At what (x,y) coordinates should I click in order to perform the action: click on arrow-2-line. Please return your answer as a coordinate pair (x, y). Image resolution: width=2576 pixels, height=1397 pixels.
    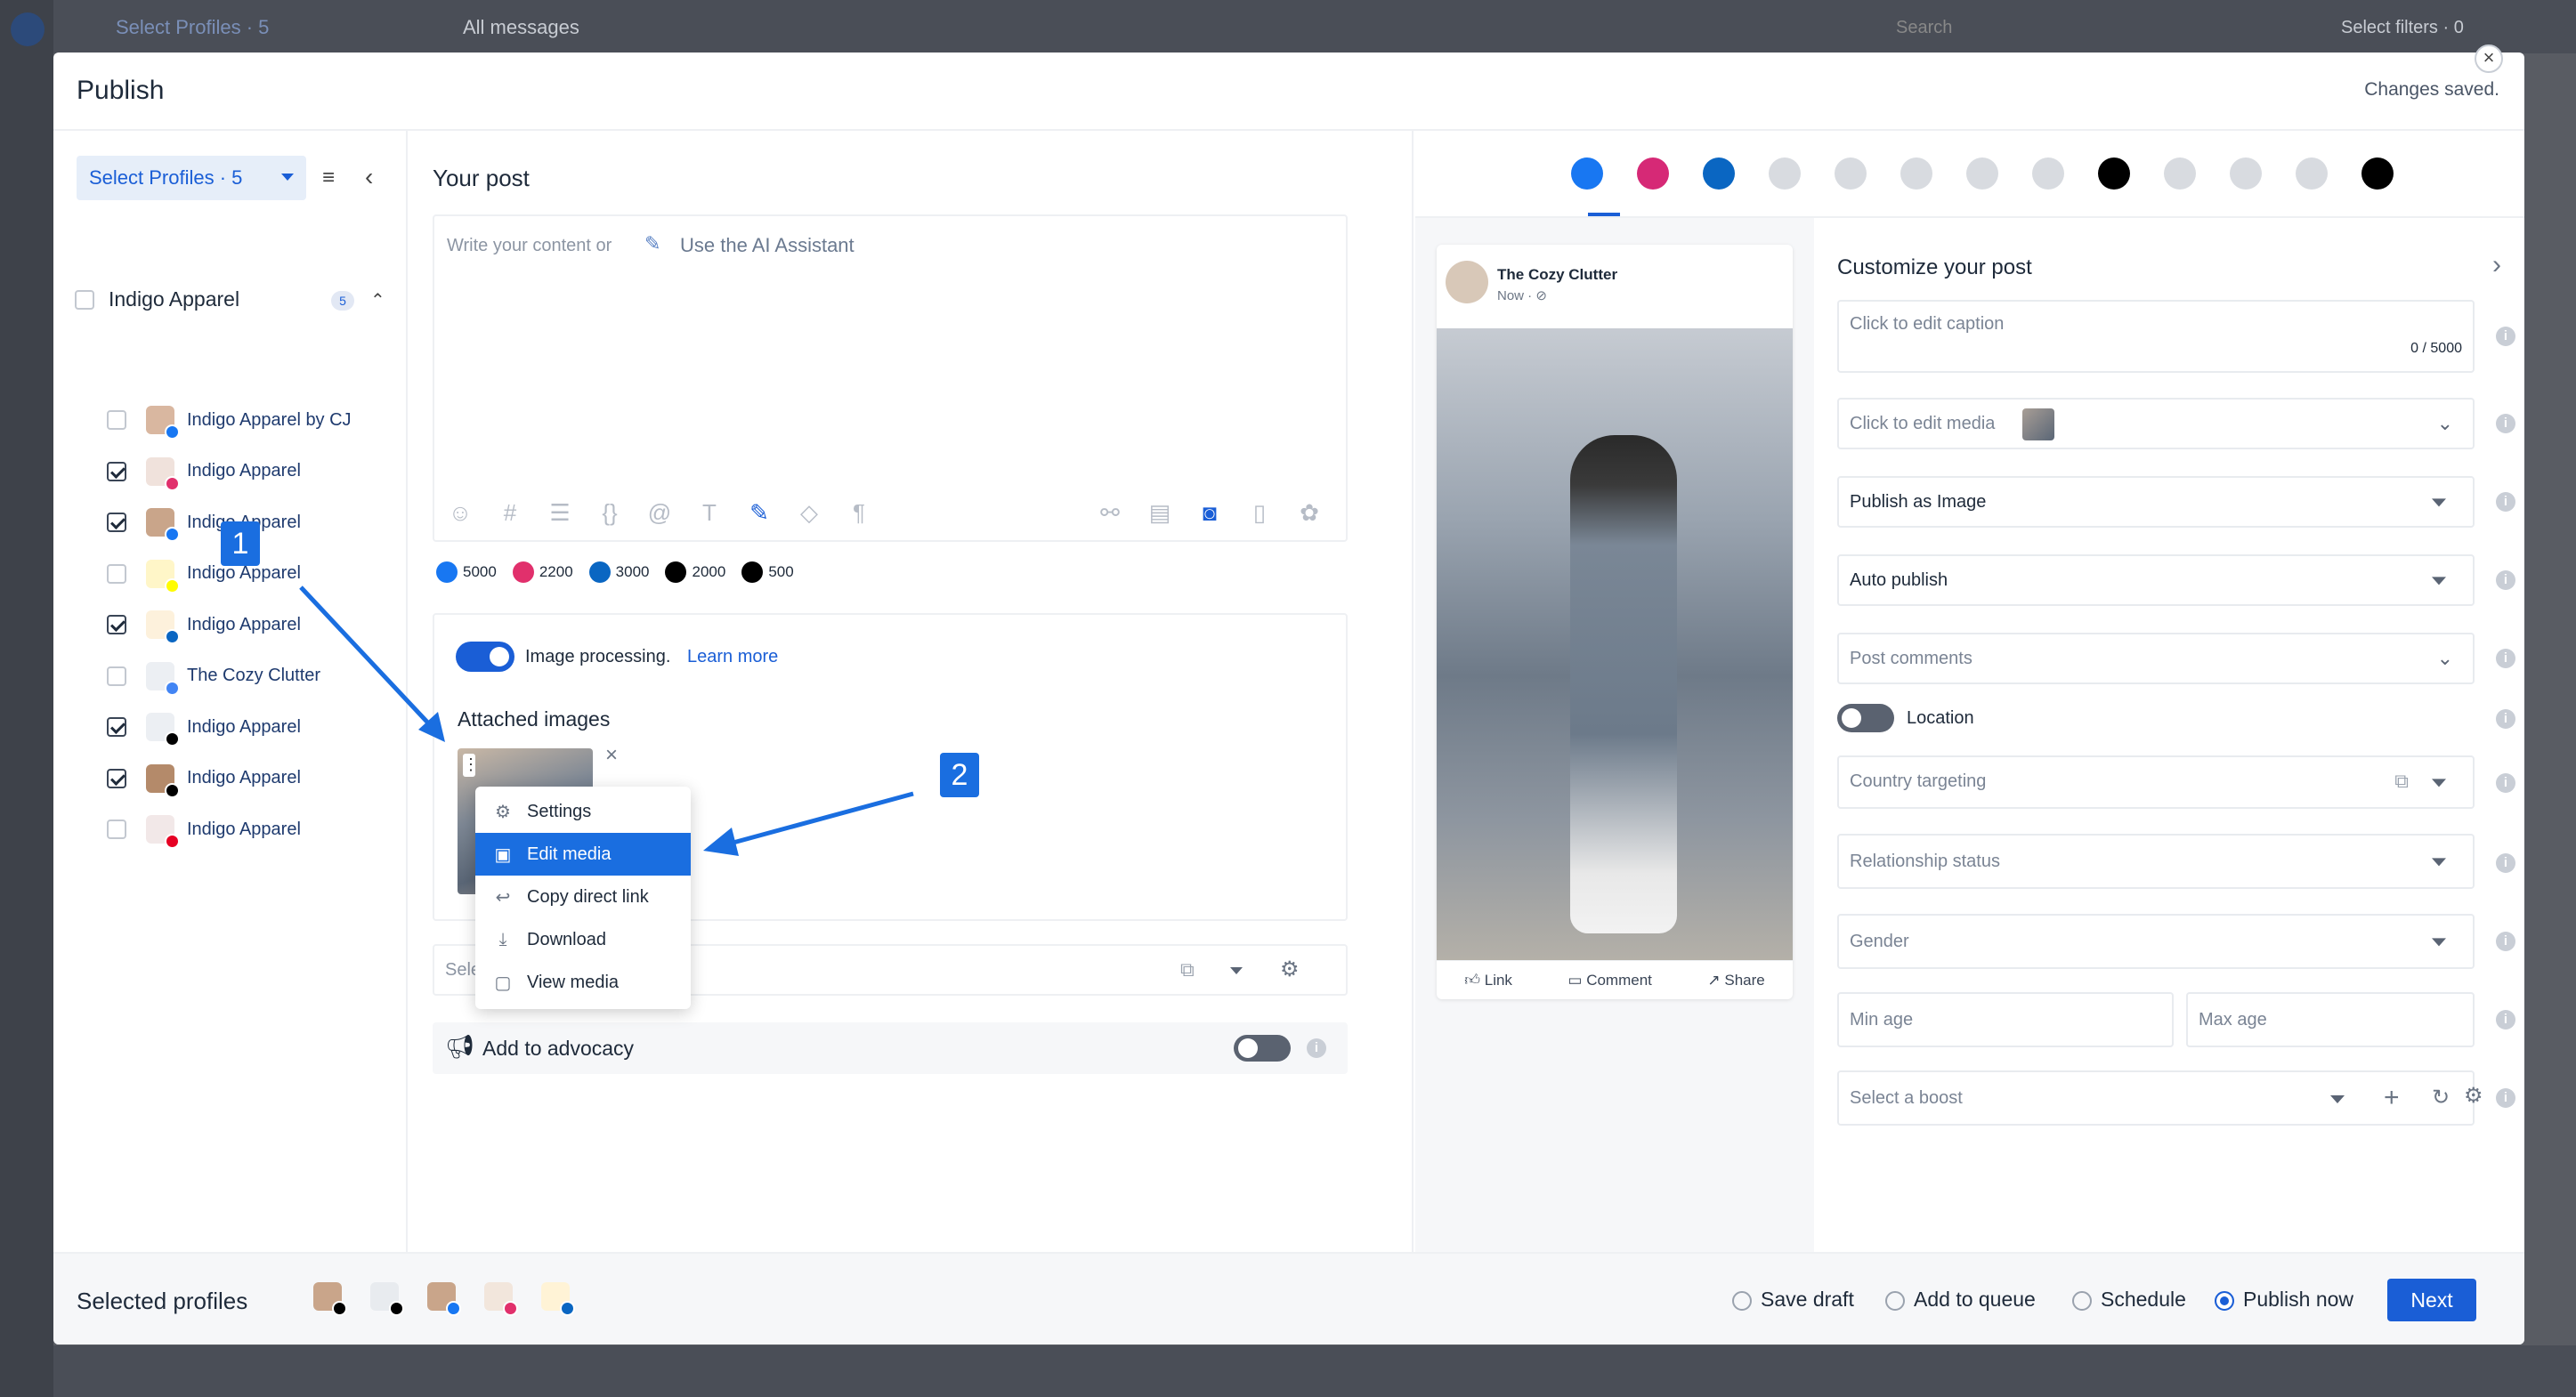
    Looking at the image, I should click on (822, 818).